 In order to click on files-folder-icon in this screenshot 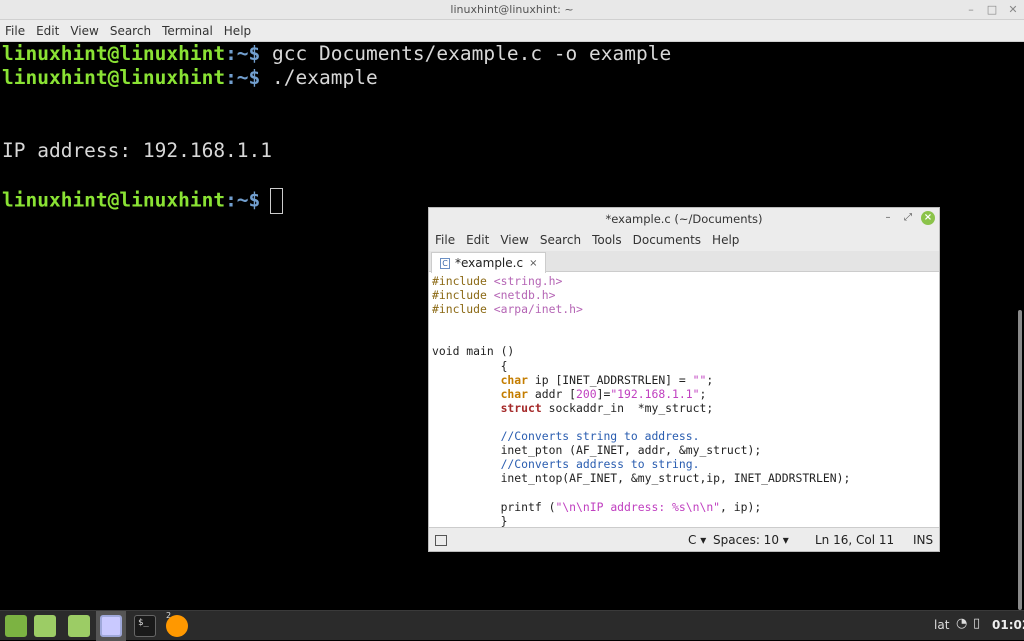, I will do `click(79, 626)`.